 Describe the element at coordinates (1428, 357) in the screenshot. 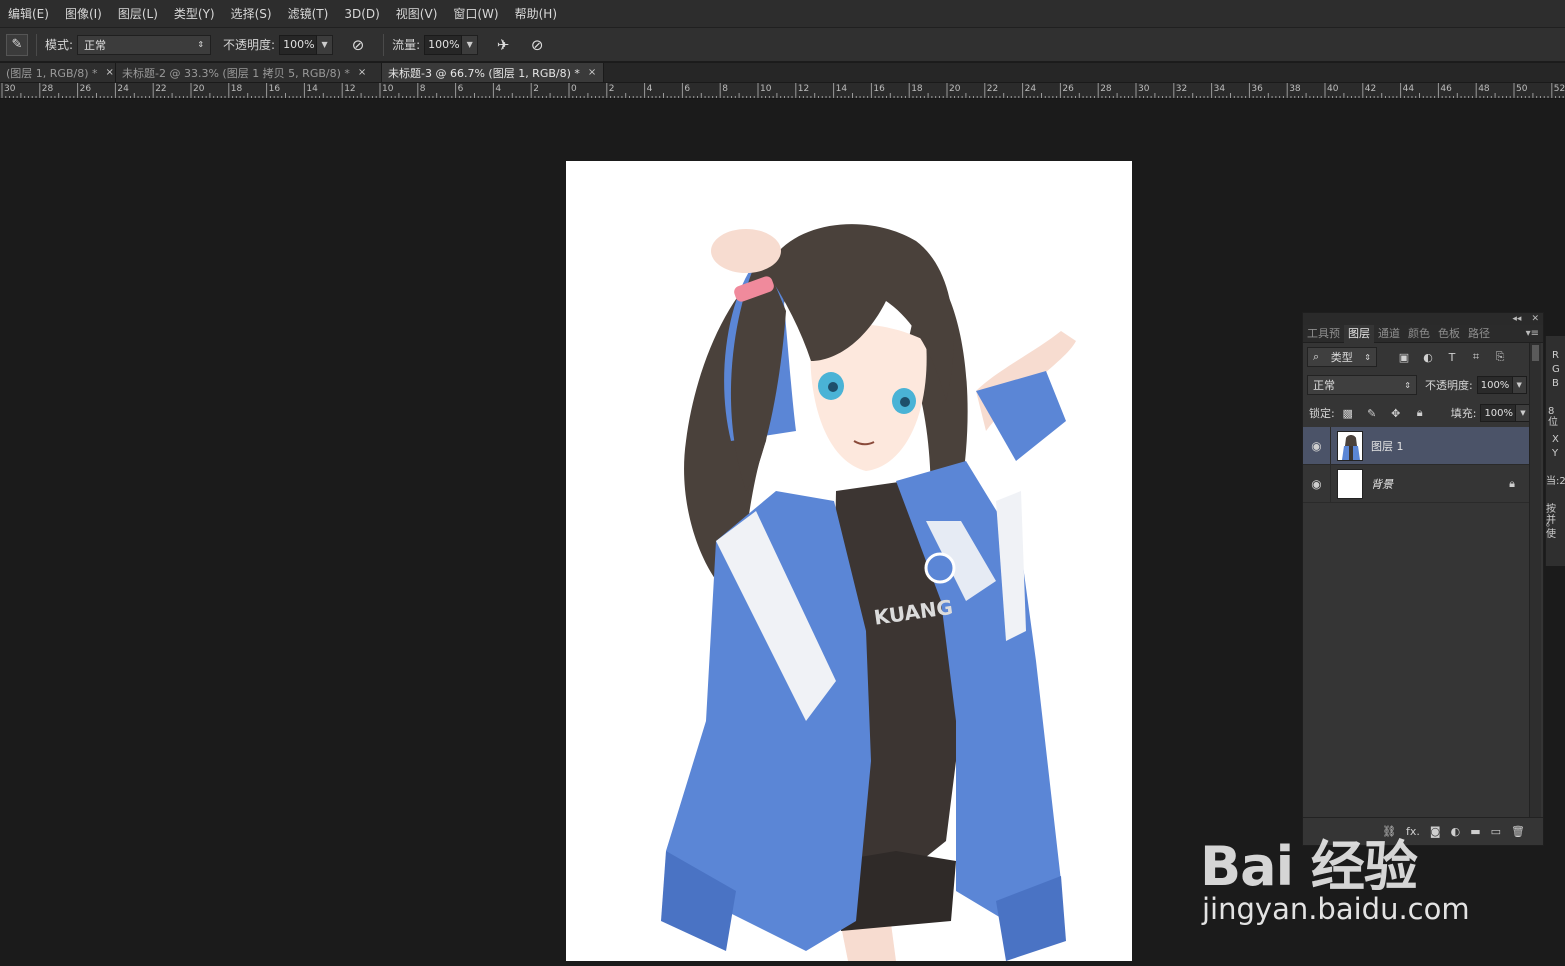

I see `adjustment-filter-icon: ◐` at that location.